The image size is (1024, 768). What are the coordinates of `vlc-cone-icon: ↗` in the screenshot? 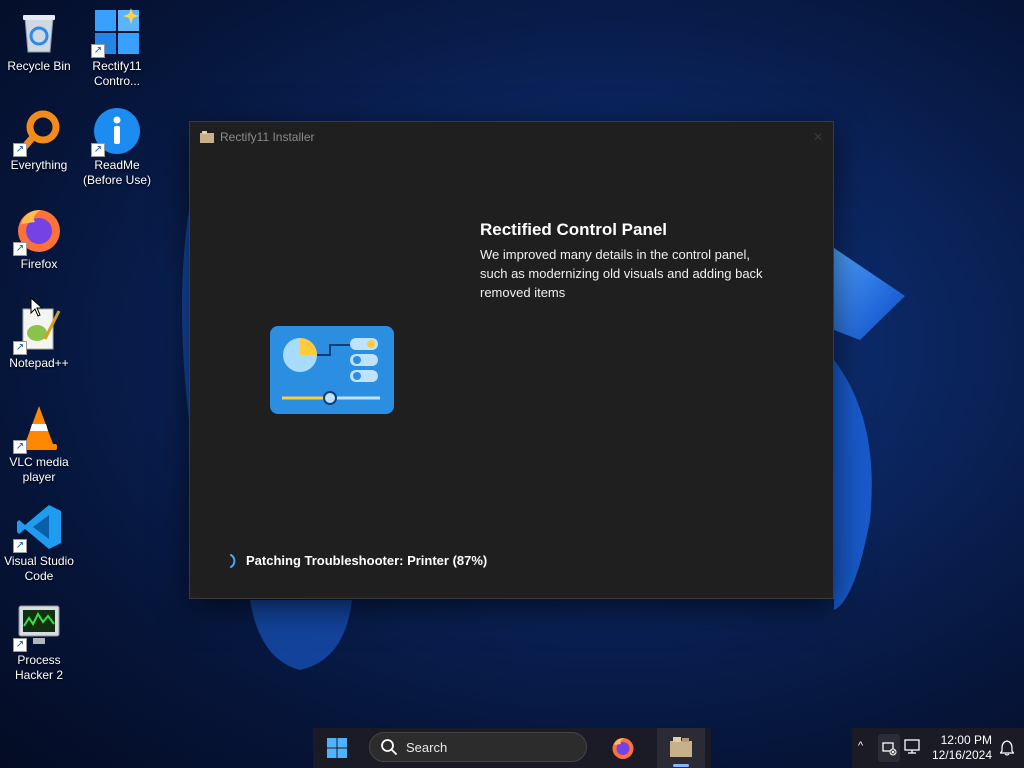 It's located at (38, 429).